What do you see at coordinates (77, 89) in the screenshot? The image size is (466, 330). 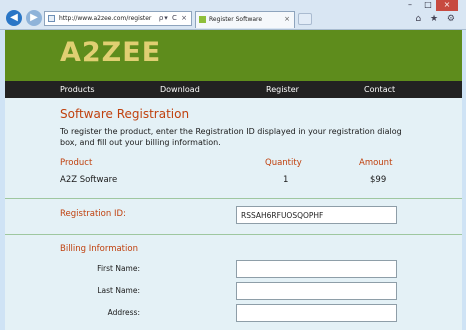 I see `nav-products: Products` at bounding box center [77, 89].